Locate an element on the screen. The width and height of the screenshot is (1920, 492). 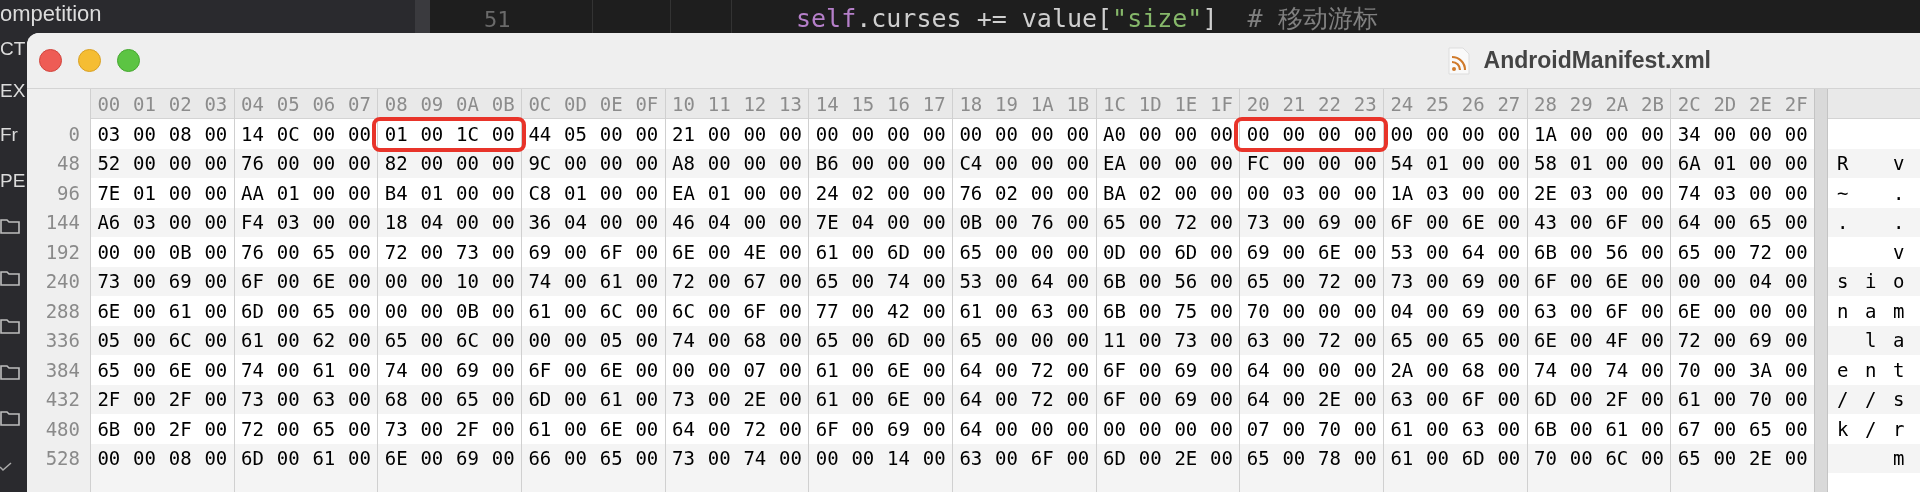
column-label: 13 is located at coordinates (790, 104).